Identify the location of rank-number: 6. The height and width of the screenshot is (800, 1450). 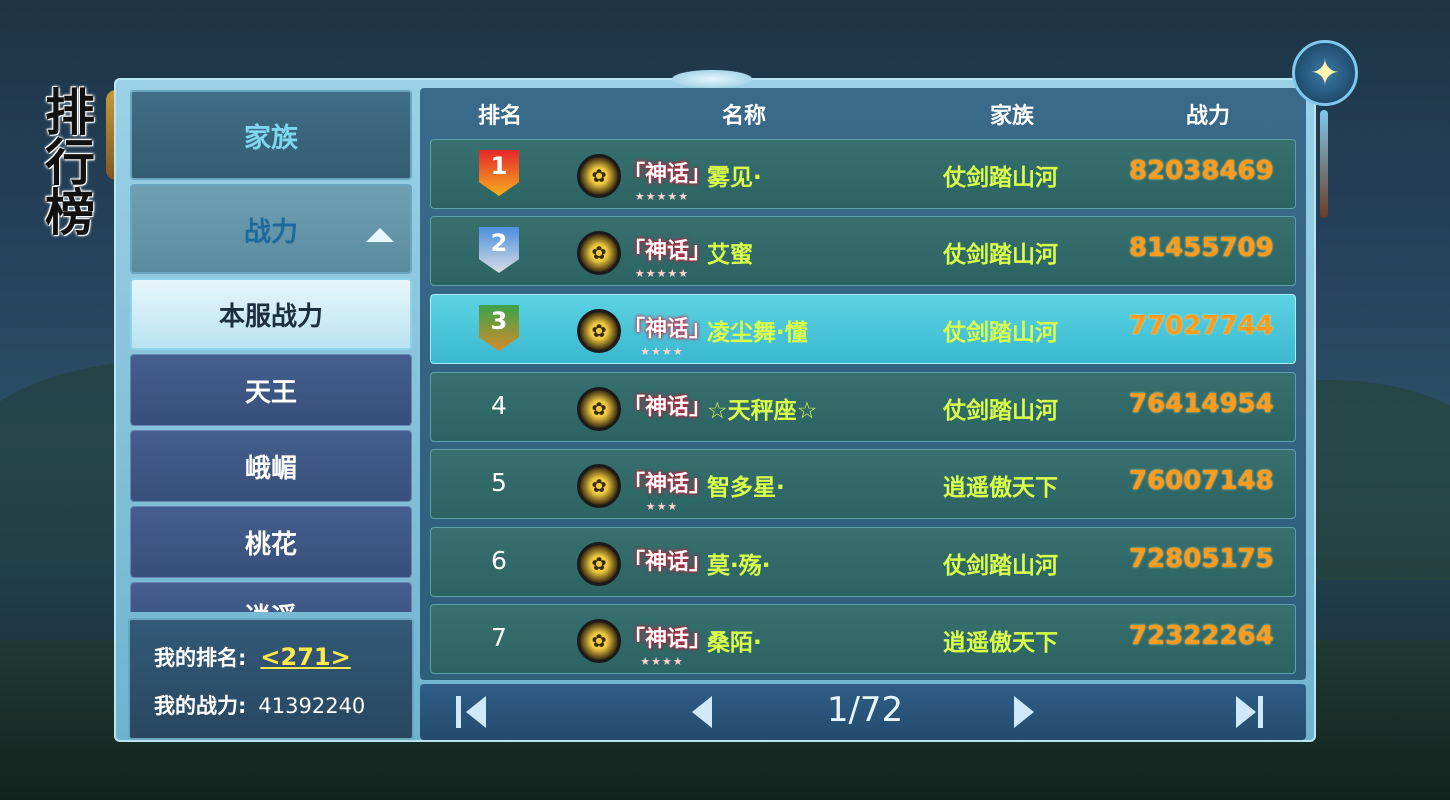
(499, 560).